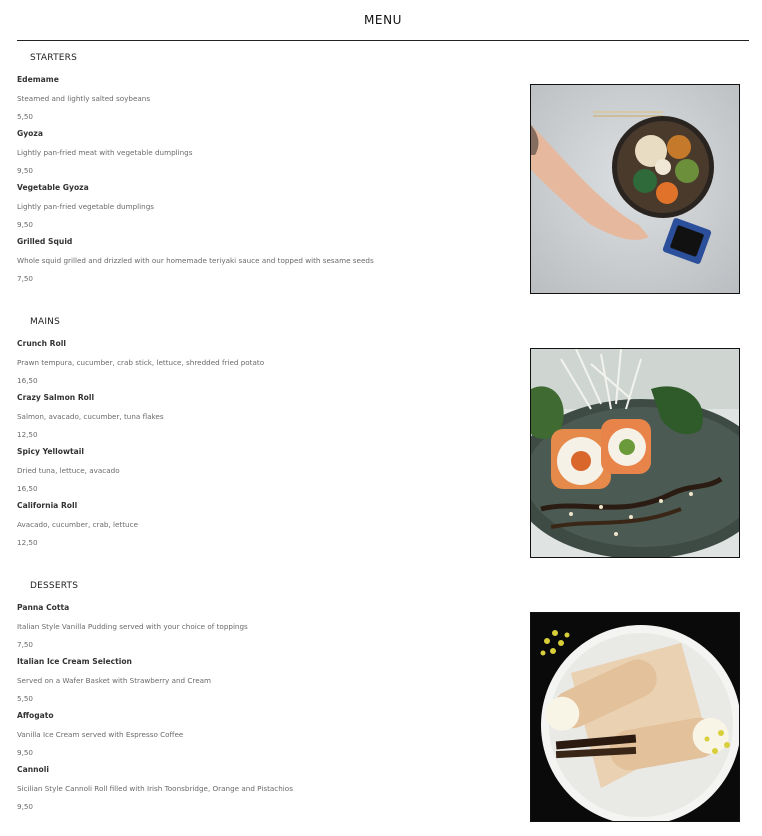  Describe the element at coordinates (45, 322) in the screenshot. I see `section-heading-mains: MAINS` at that location.